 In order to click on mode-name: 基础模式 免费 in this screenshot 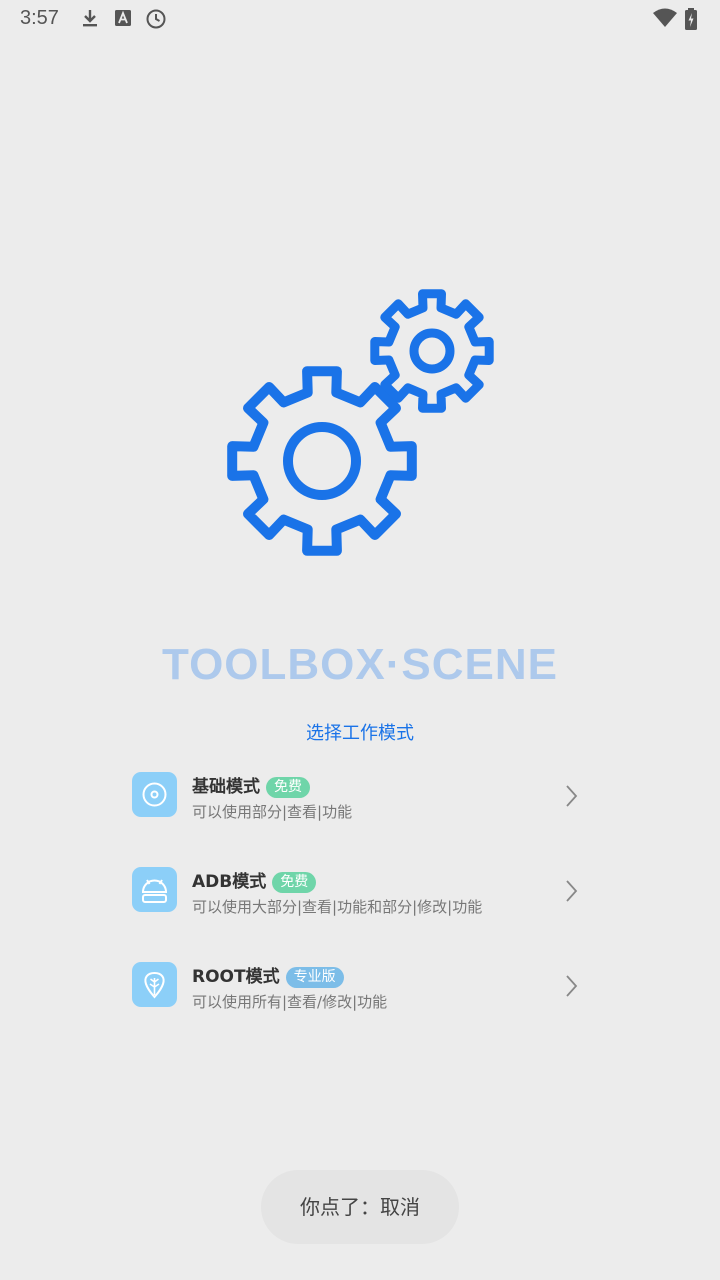, I will do `click(251, 785)`.